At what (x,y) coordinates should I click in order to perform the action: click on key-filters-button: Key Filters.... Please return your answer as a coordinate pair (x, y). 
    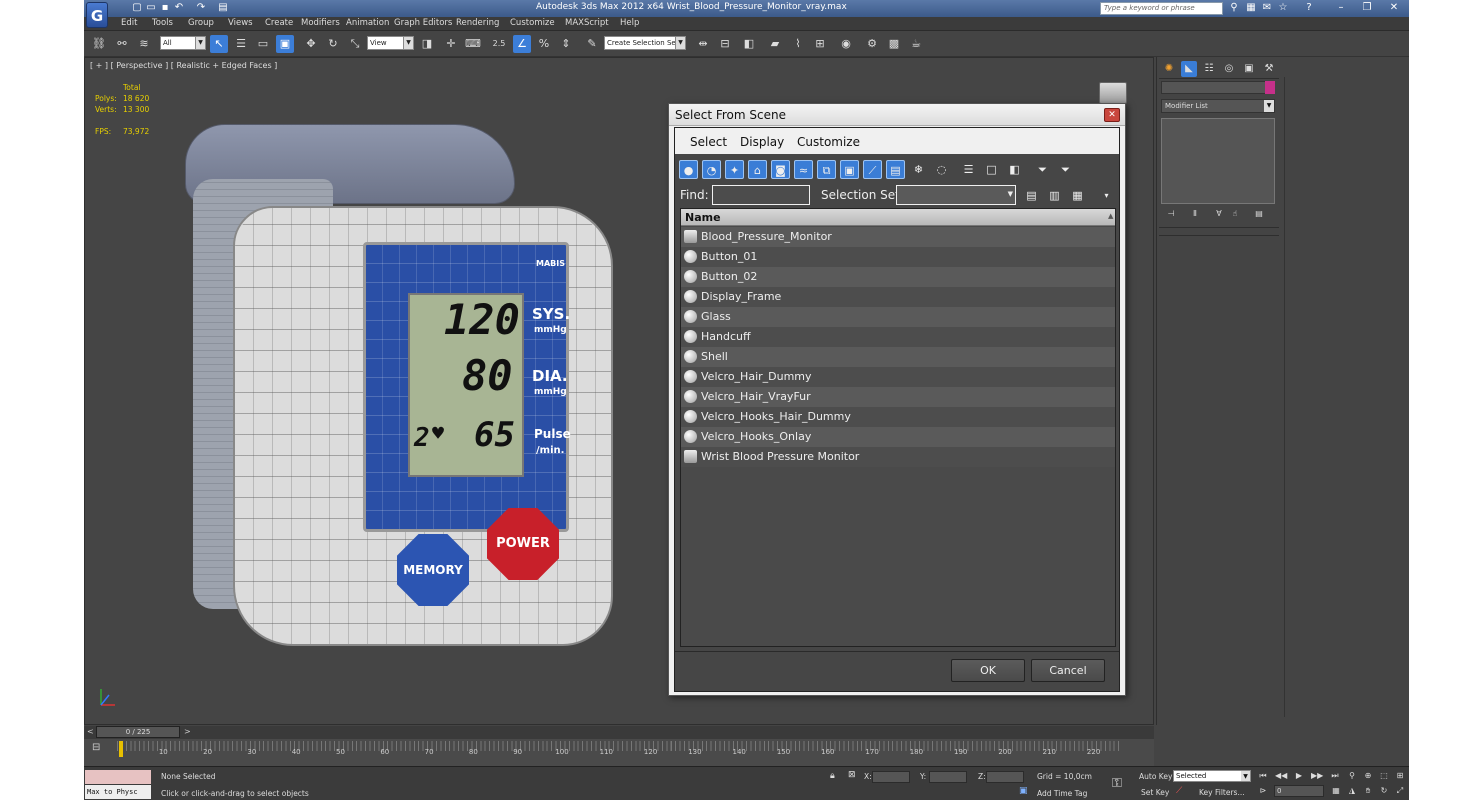
    Looking at the image, I should click on (1222, 792).